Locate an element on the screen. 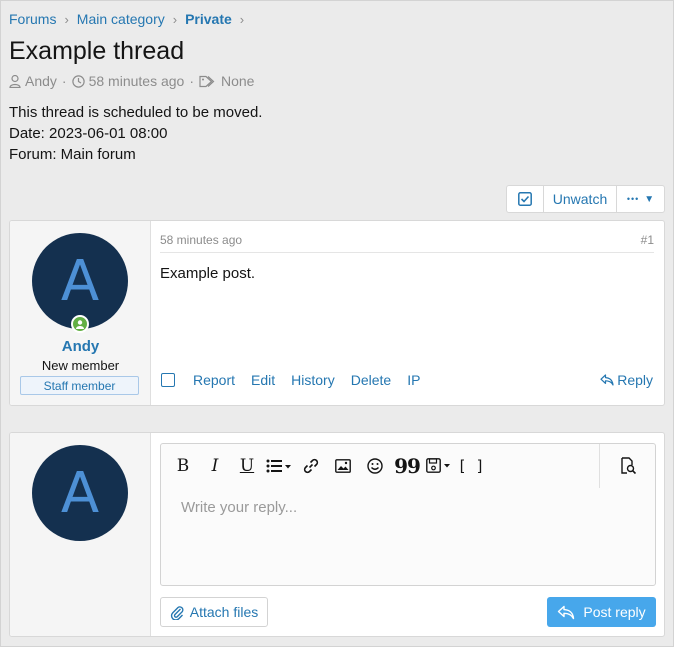 This screenshot has height=647, width=674. quote-icon: 99 is located at coordinates (407, 466).